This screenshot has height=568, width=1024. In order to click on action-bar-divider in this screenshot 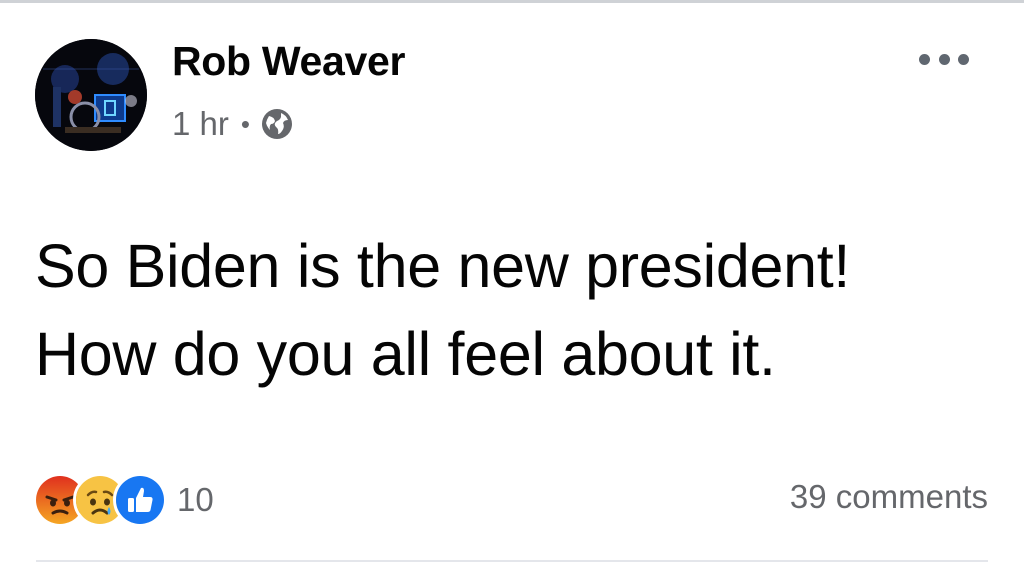, I will do `click(512, 561)`.